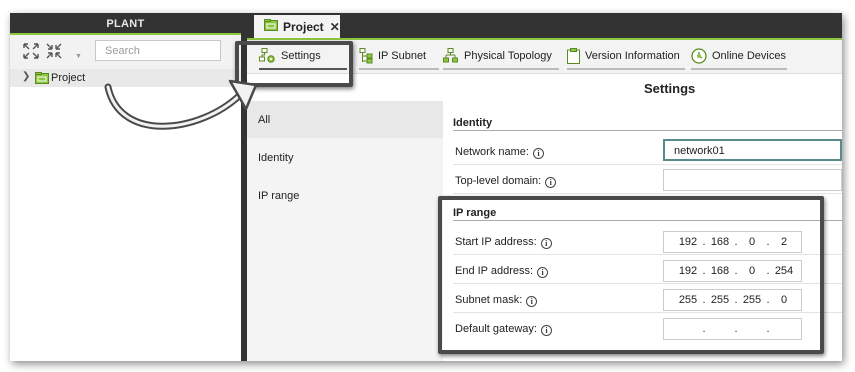 The width and height of the screenshot is (855, 372). I want to click on clipboard-icon, so click(573, 56).